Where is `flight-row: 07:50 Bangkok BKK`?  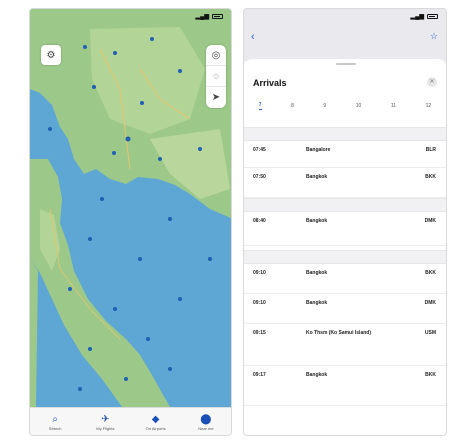
flight-row: 07:50 Bangkok BKK is located at coordinates (345, 183).